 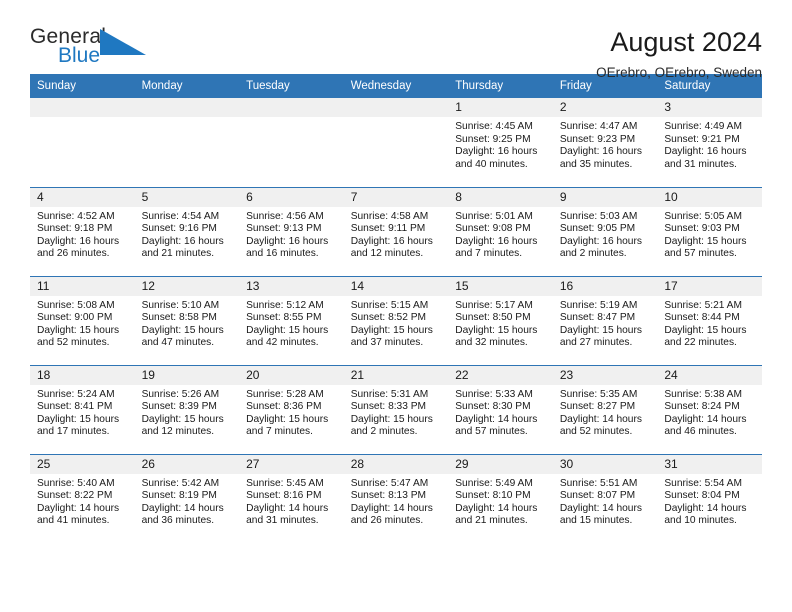 What do you see at coordinates (73, 521) in the screenshot?
I see `daylight-minutes-text: and 41 minutes.` at bounding box center [73, 521].